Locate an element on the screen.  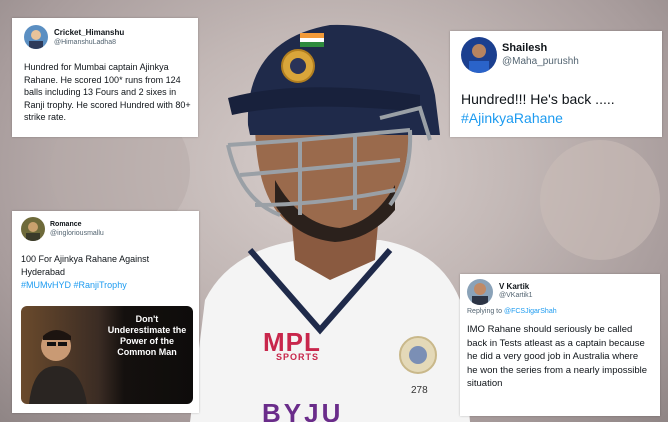
reply-label: Replying to is located at coordinates (485, 311).